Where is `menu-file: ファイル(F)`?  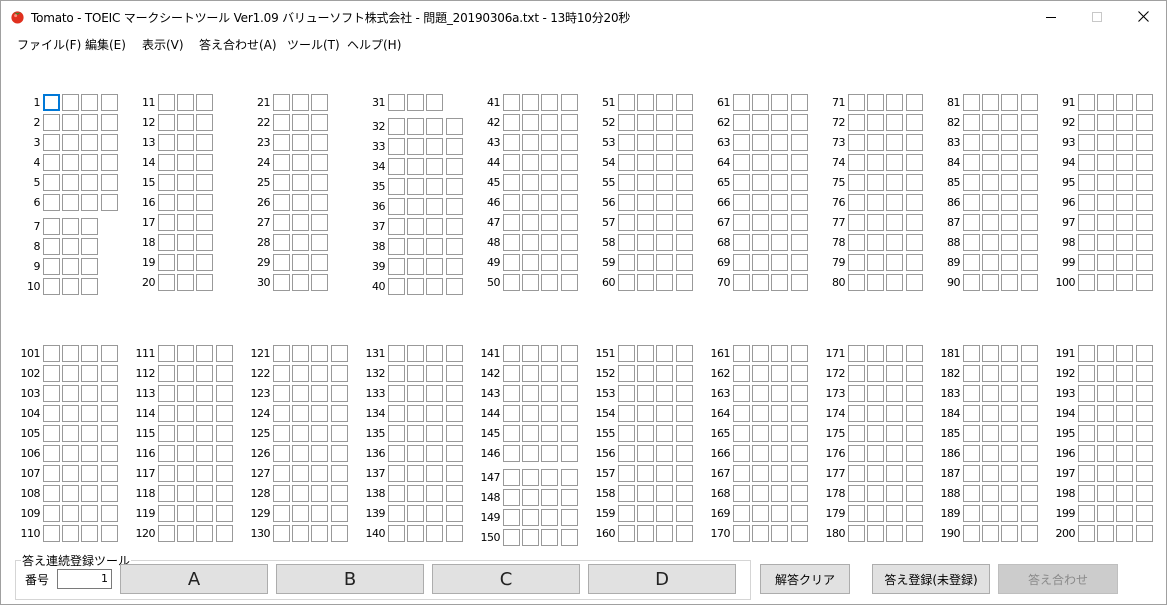
menu-file: ファイル(F) is located at coordinates (49, 44).